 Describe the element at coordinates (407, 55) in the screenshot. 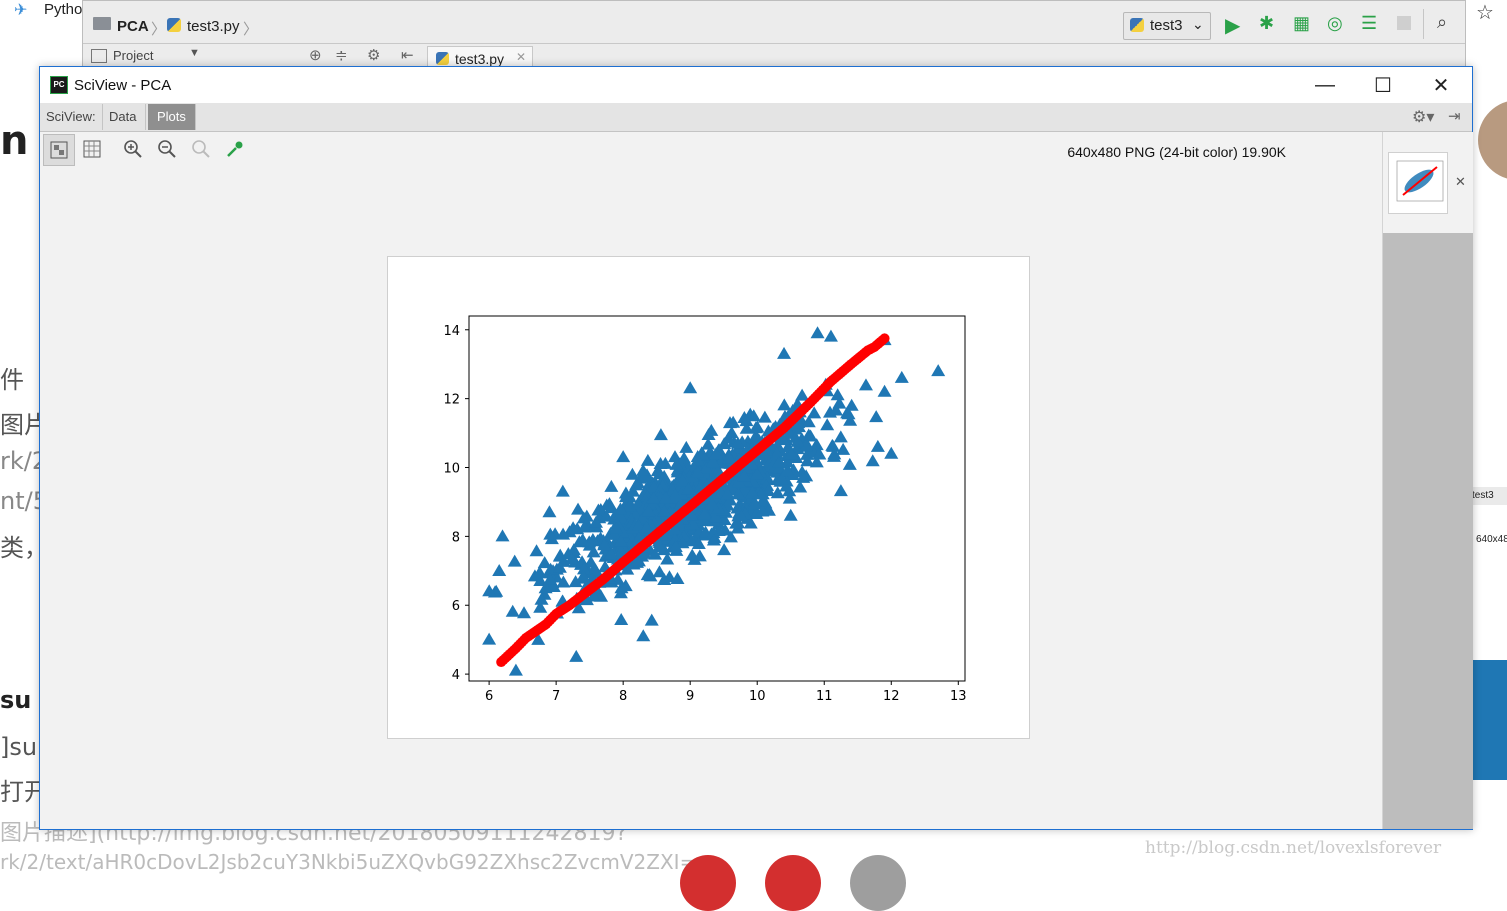

I see `hide-icon: ⇤` at that location.